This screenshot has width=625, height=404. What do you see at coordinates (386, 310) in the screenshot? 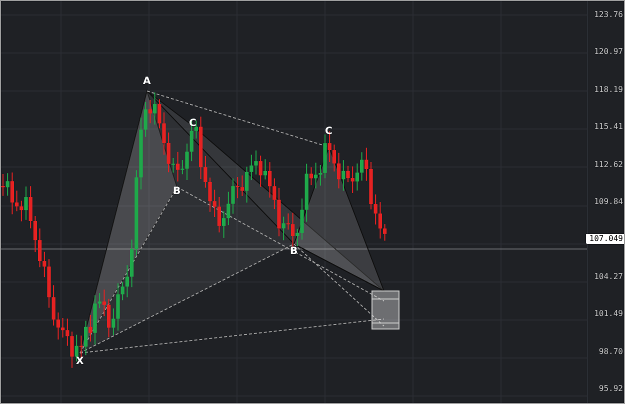
I see `target-zone-box` at bounding box center [386, 310].